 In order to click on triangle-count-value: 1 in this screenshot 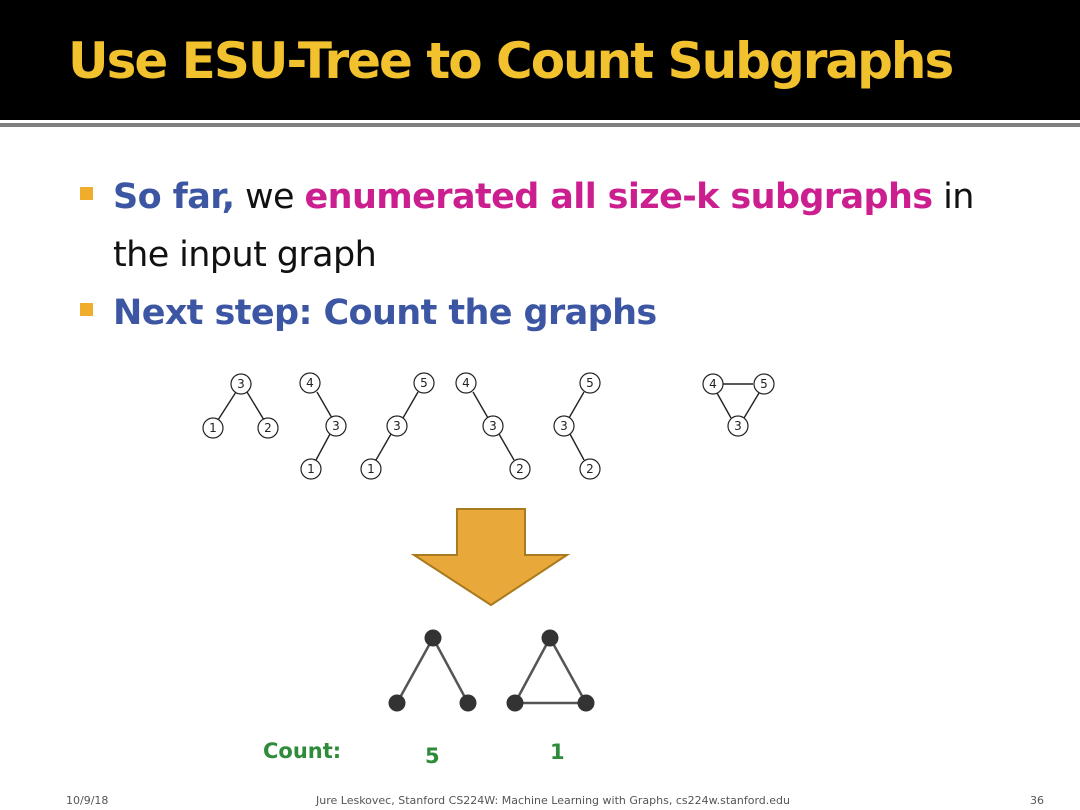, I will do `click(557, 752)`.